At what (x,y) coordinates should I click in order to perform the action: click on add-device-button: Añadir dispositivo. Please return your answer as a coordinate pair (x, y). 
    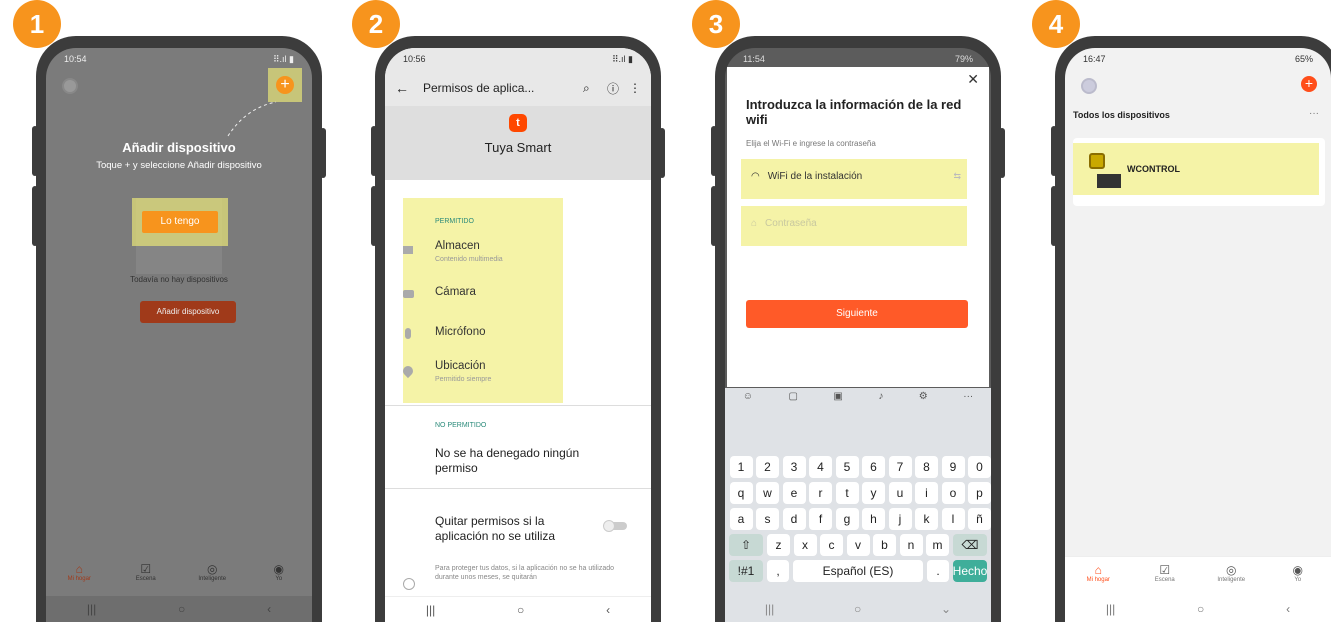
    Looking at the image, I should click on (188, 312).